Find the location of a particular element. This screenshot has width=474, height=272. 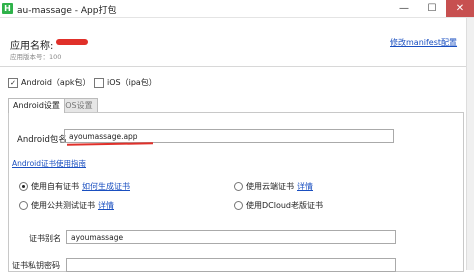

app-version-label: 应用版本号：100 is located at coordinates (36, 57).